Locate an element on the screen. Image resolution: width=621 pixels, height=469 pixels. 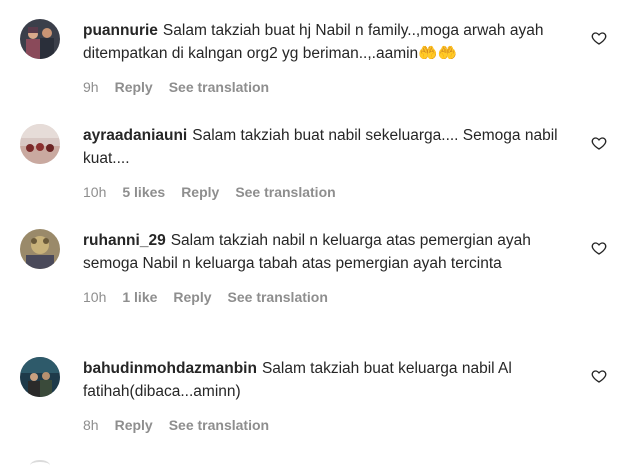
comment-username: bahudinmohdazmanbin is located at coordinates (170, 368).